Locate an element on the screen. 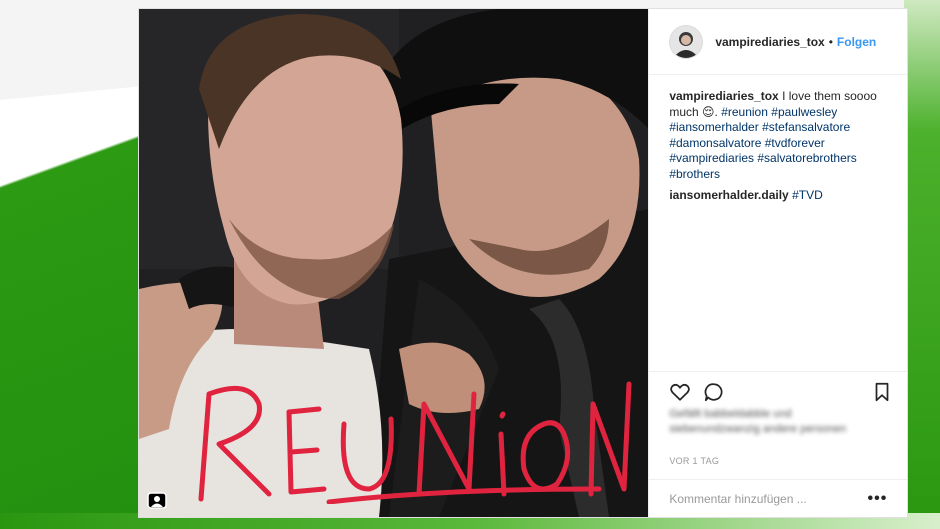  hashtag: #vampirediaries is located at coordinates (711, 158).